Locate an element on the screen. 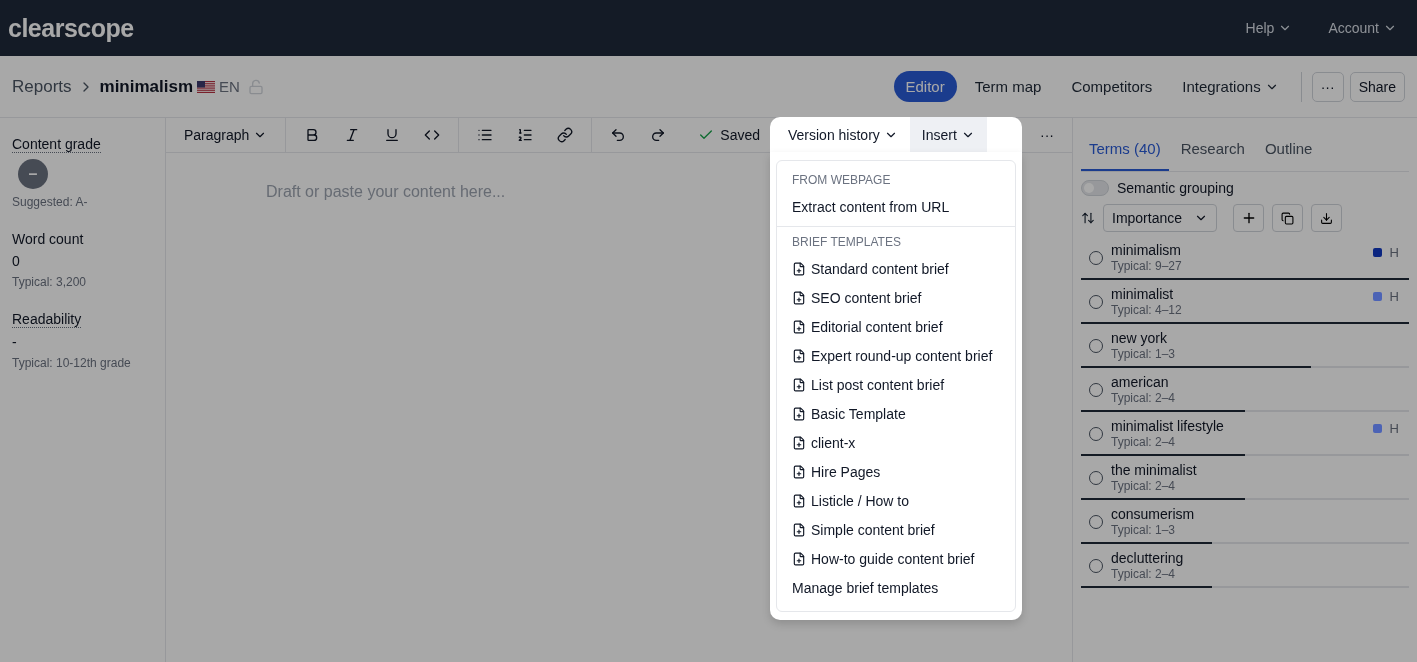  metric-value: 0 is located at coordinates (16, 261).